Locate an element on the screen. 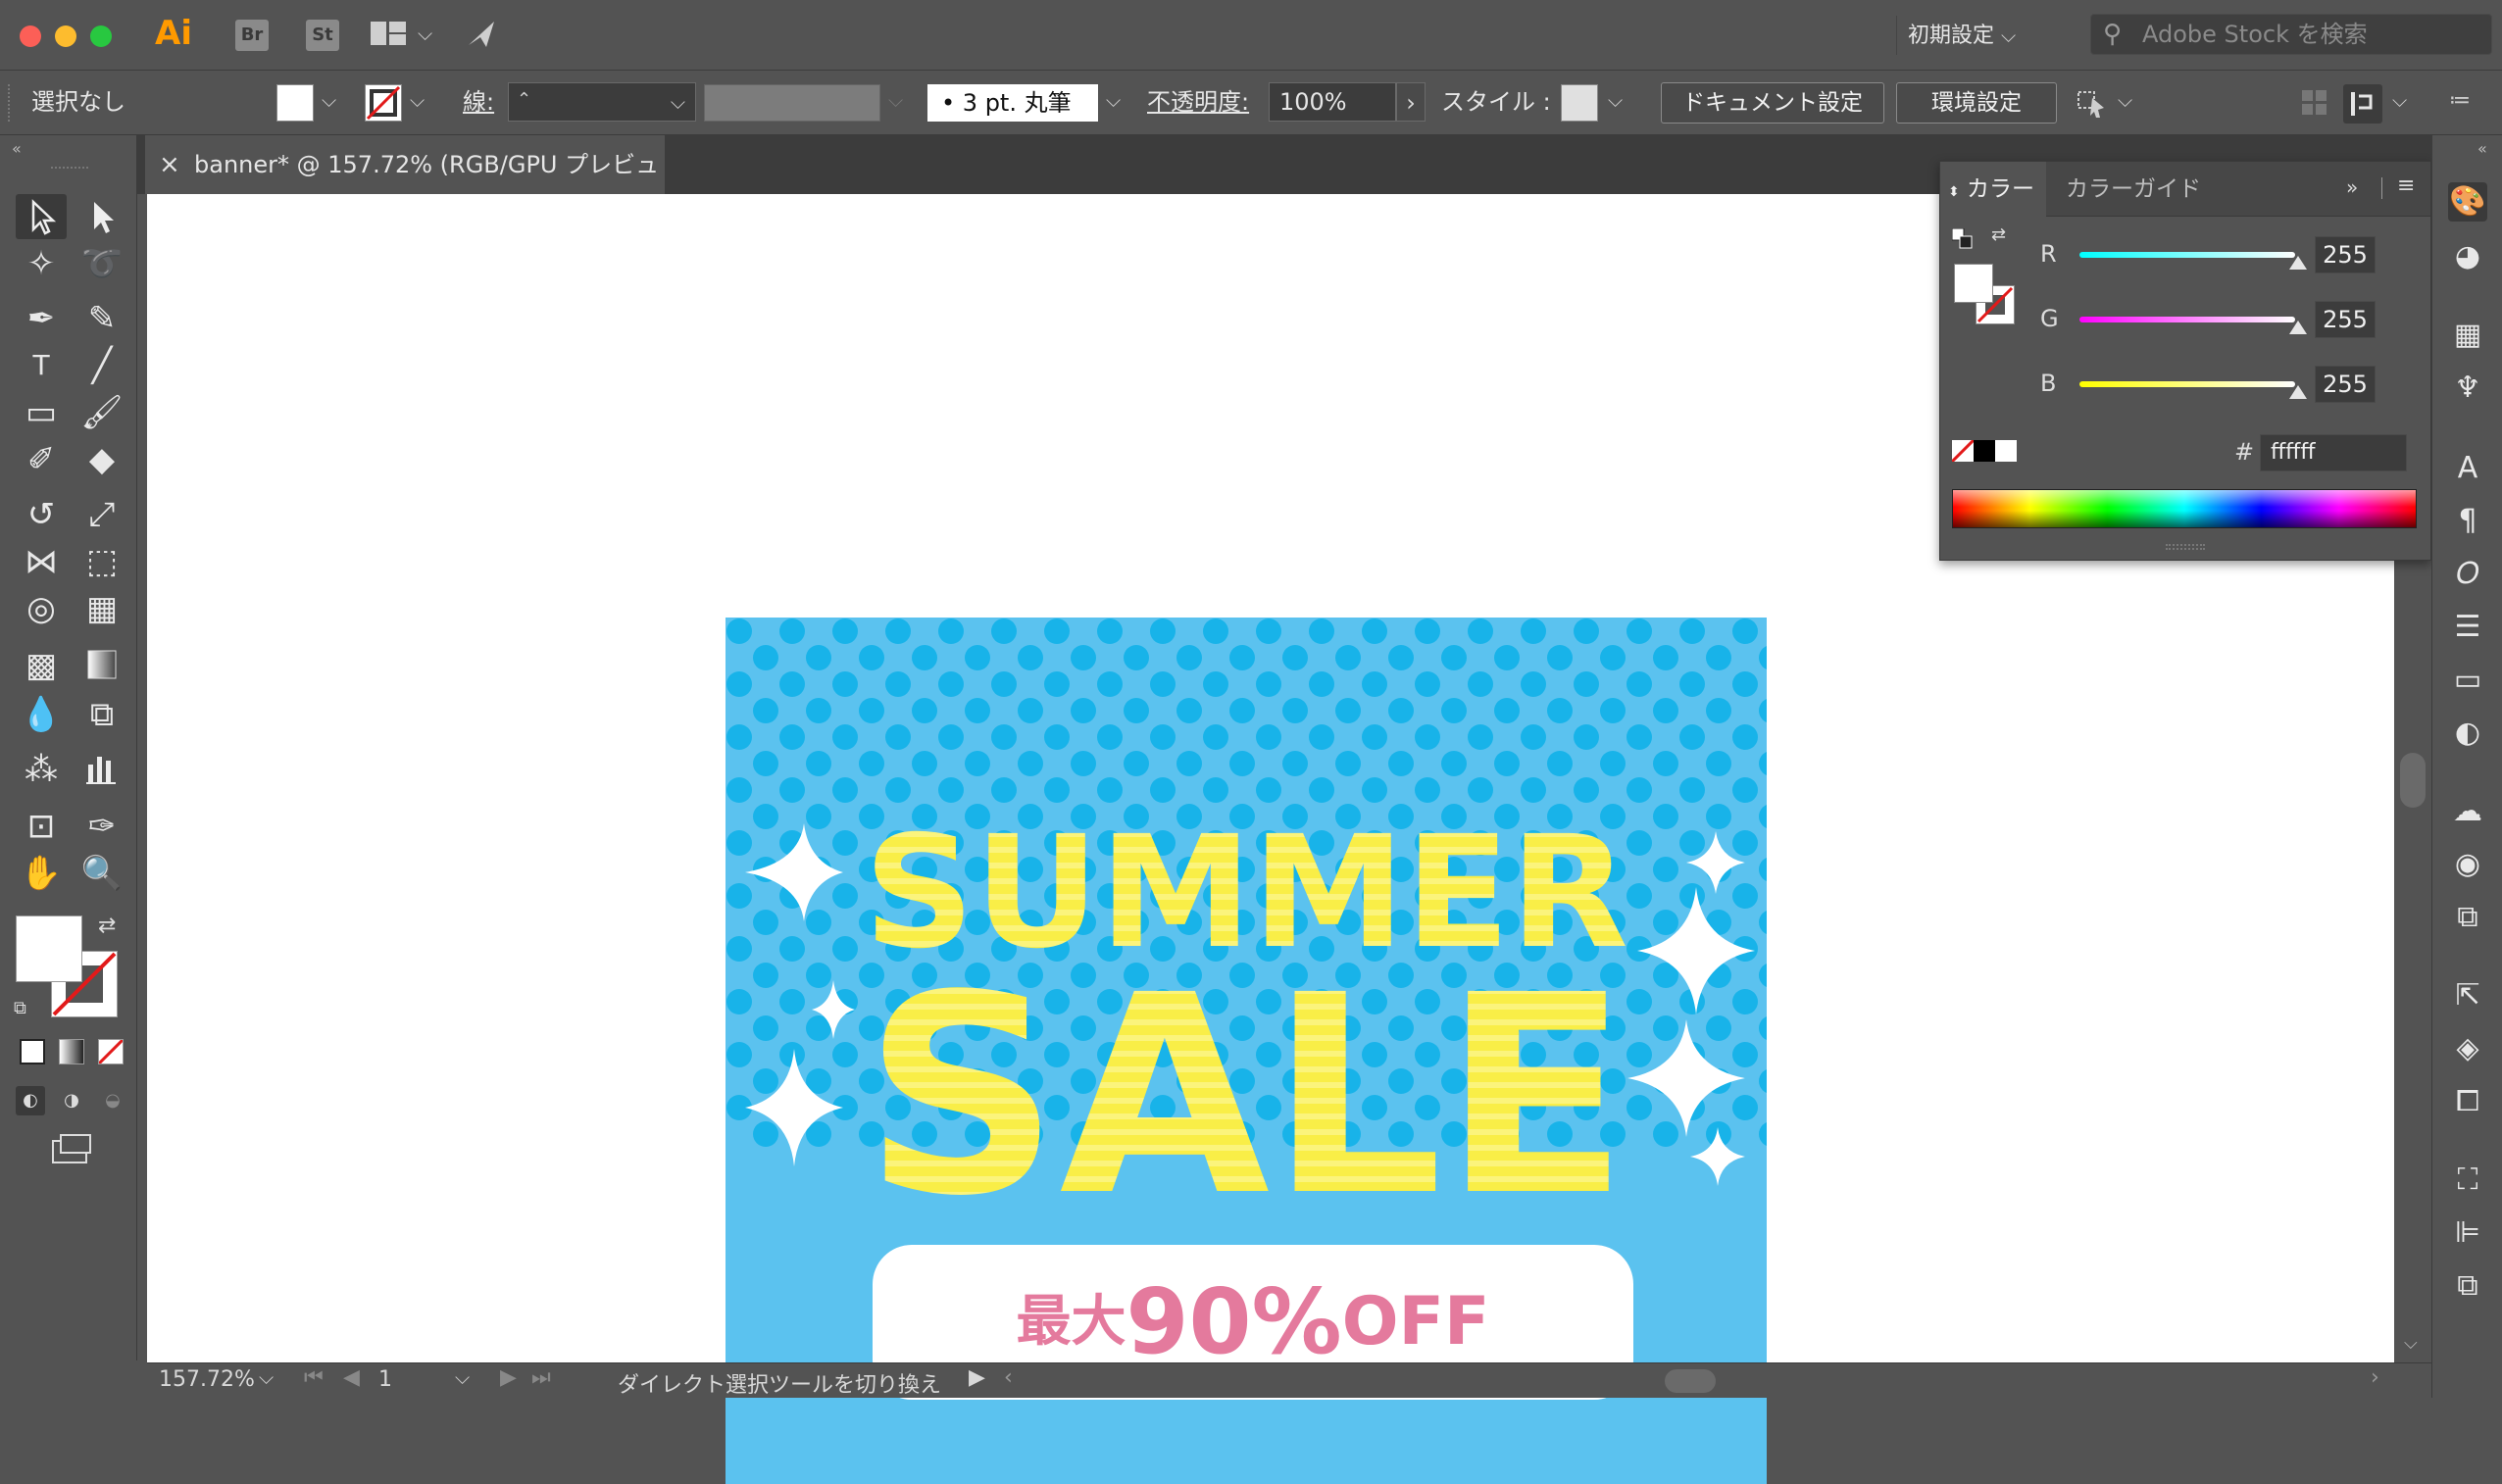 Image resolution: width=2502 pixels, height=1484 pixels. g-slider is located at coordinates (2187, 320).